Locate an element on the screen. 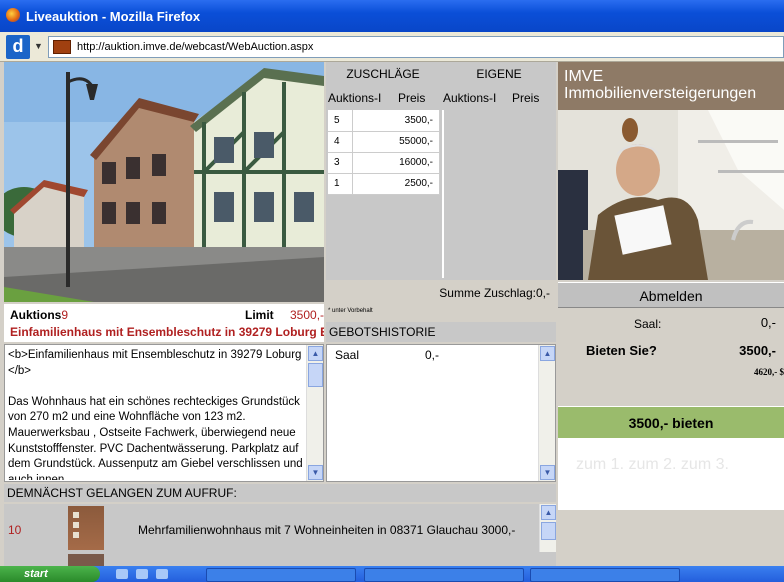 The image size is (784, 582). table-row: 1 2500,- is located at coordinates (384, 184).